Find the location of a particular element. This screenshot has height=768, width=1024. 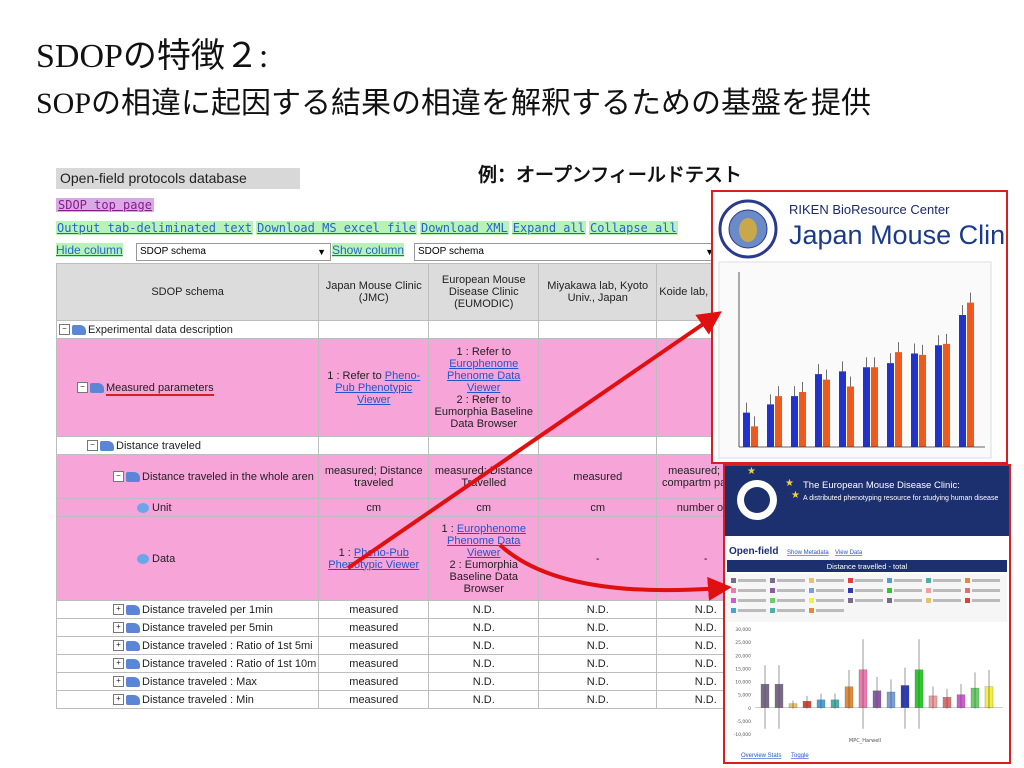

row-label: + Distance traveled per 1min is located at coordinates (187, 609).